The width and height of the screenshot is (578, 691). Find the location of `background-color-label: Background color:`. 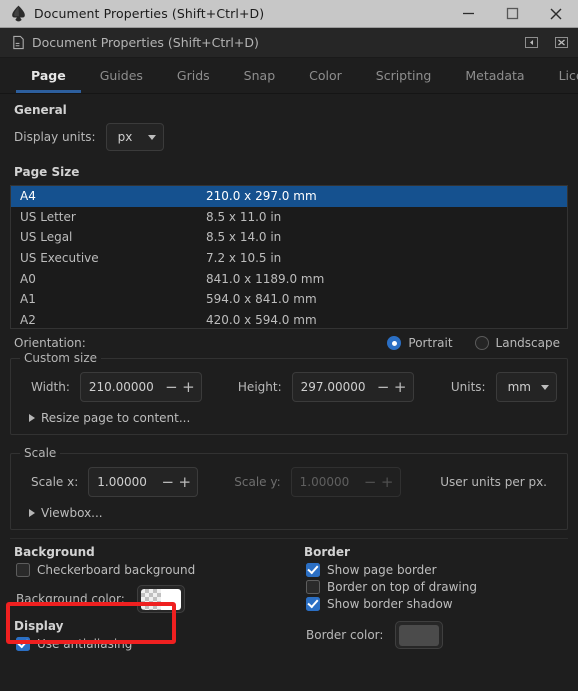

background-color-label: Background color: is located at coordinates (70, 599).